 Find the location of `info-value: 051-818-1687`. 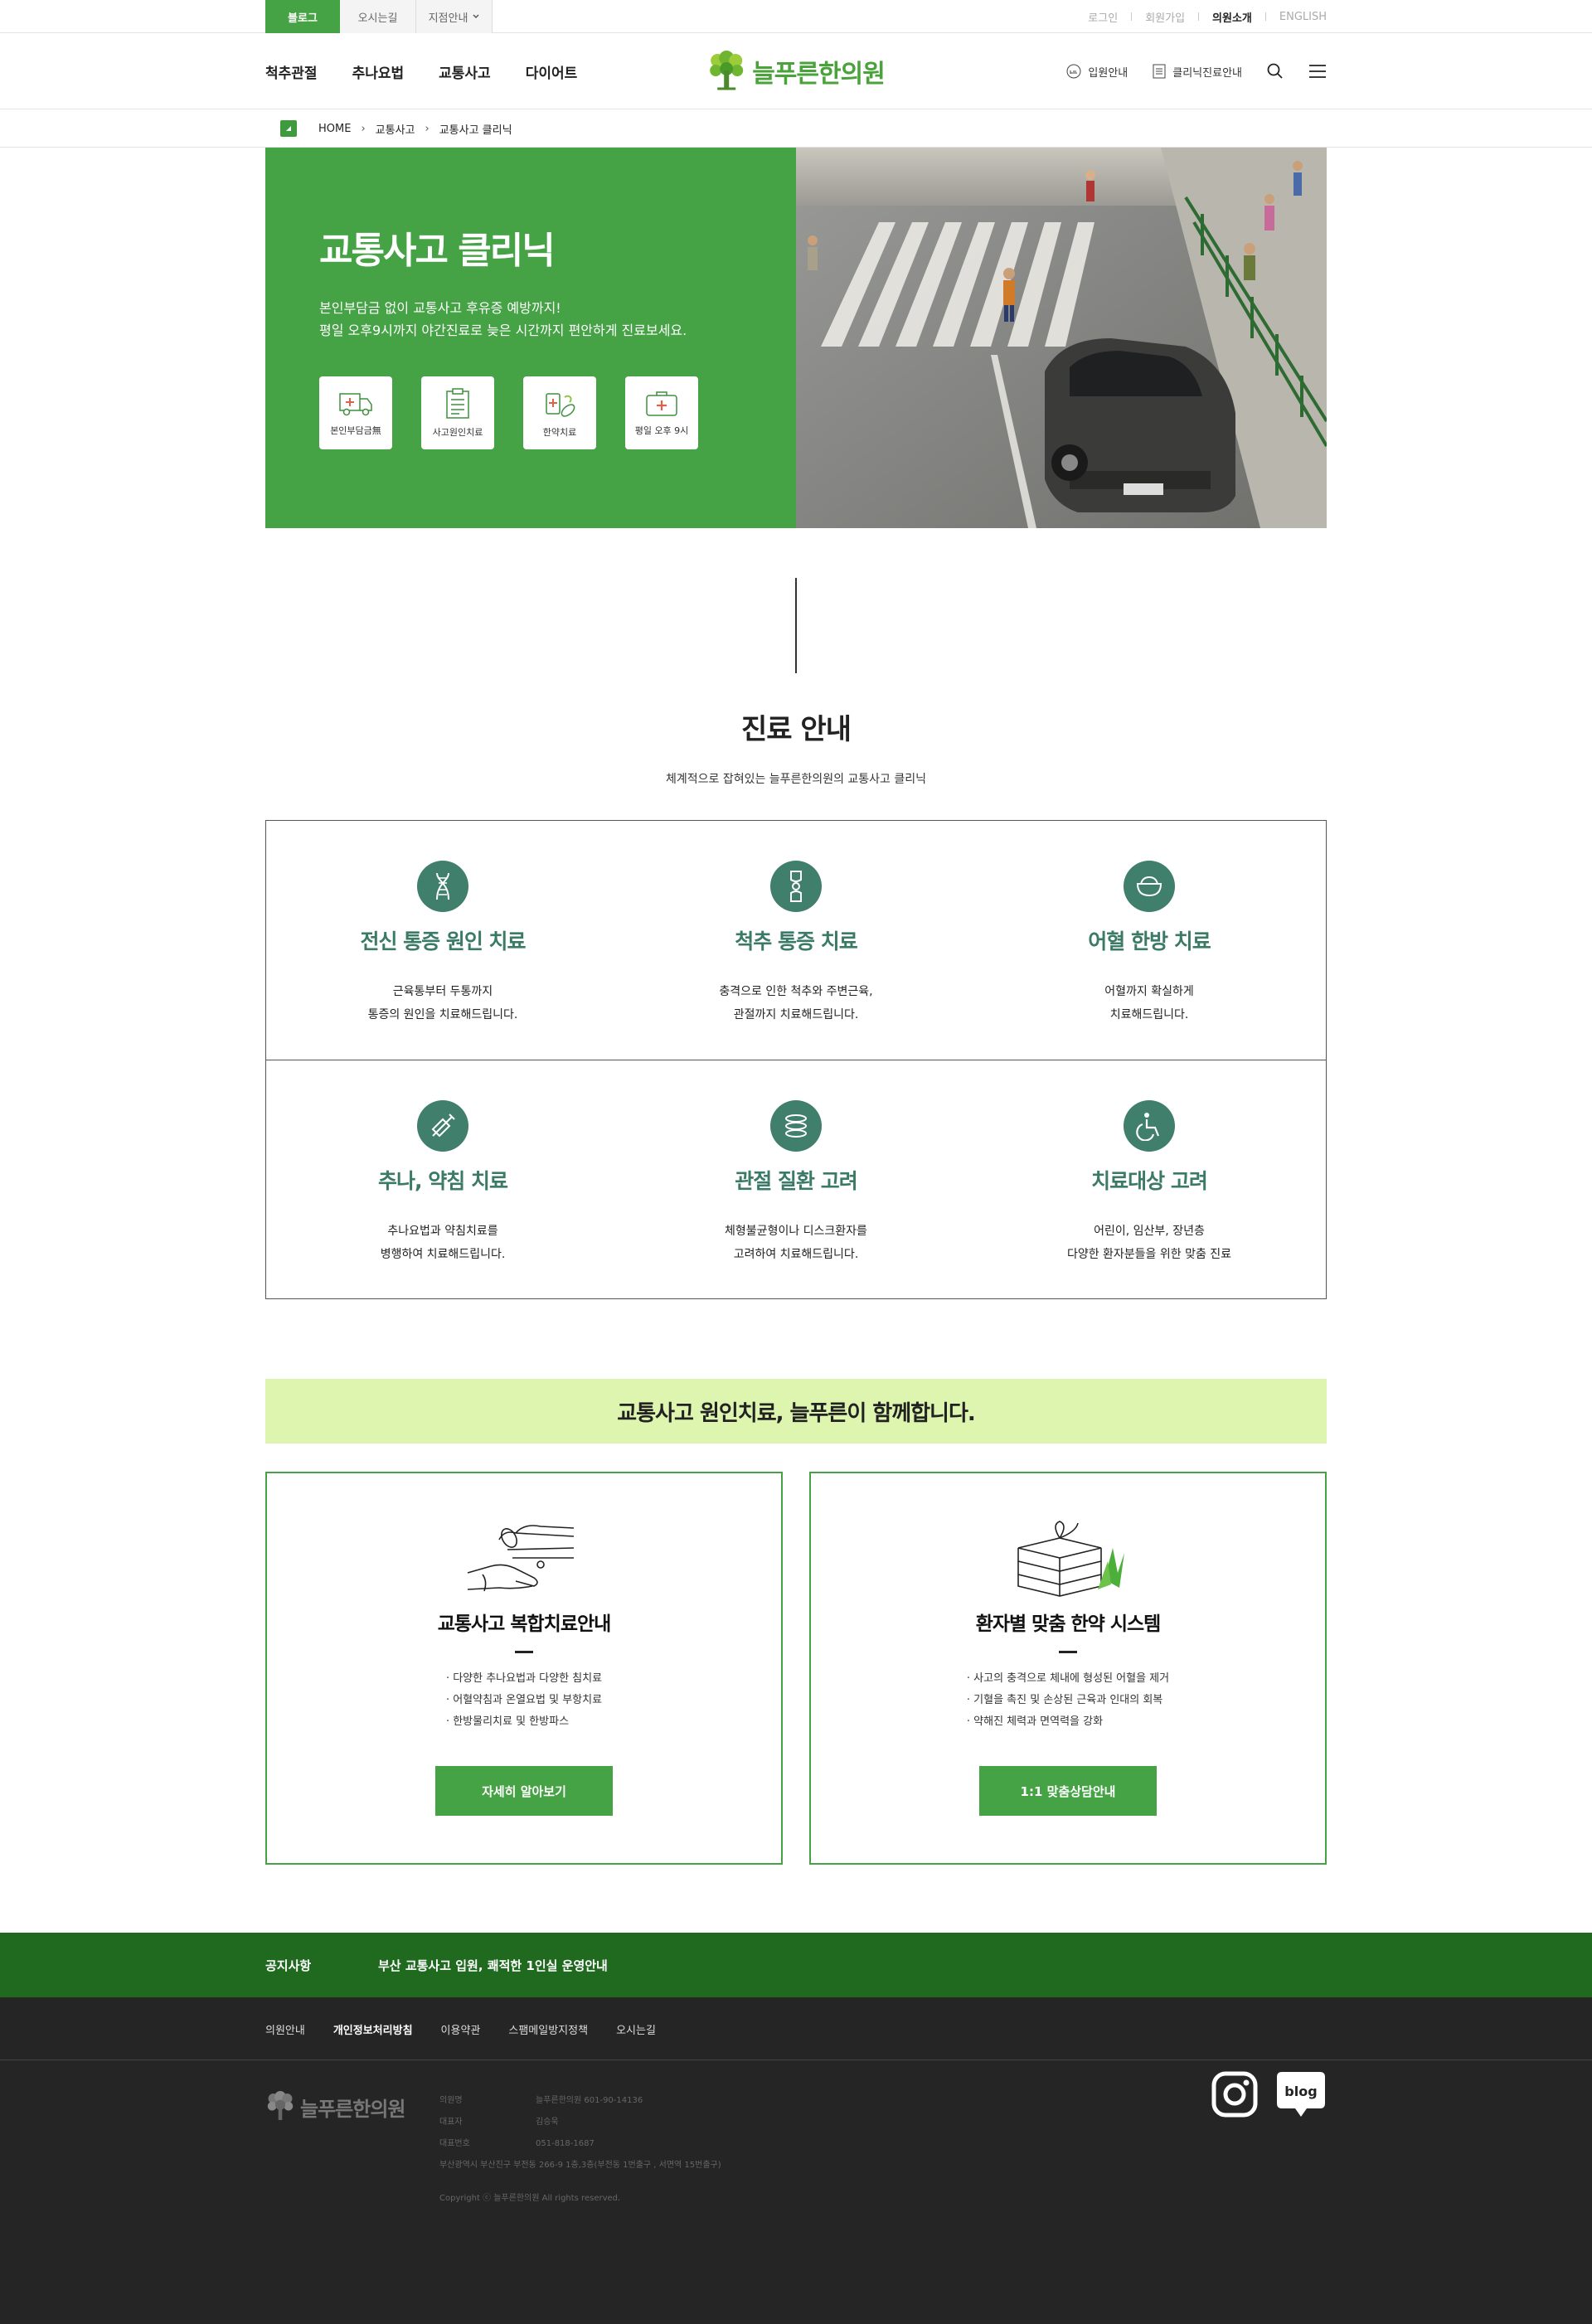

info-value: 051-818-1687 is located at coordinates (565, 2144).